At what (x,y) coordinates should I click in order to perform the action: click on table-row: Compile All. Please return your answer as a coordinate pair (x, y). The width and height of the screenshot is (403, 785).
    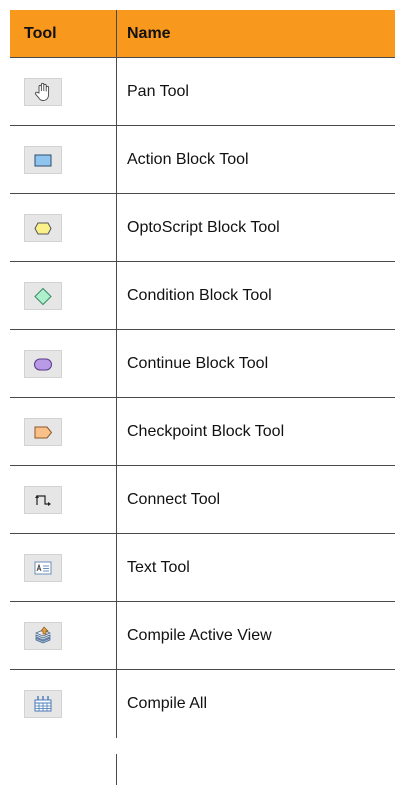
    Looking at the image, I should click on (202, 704).